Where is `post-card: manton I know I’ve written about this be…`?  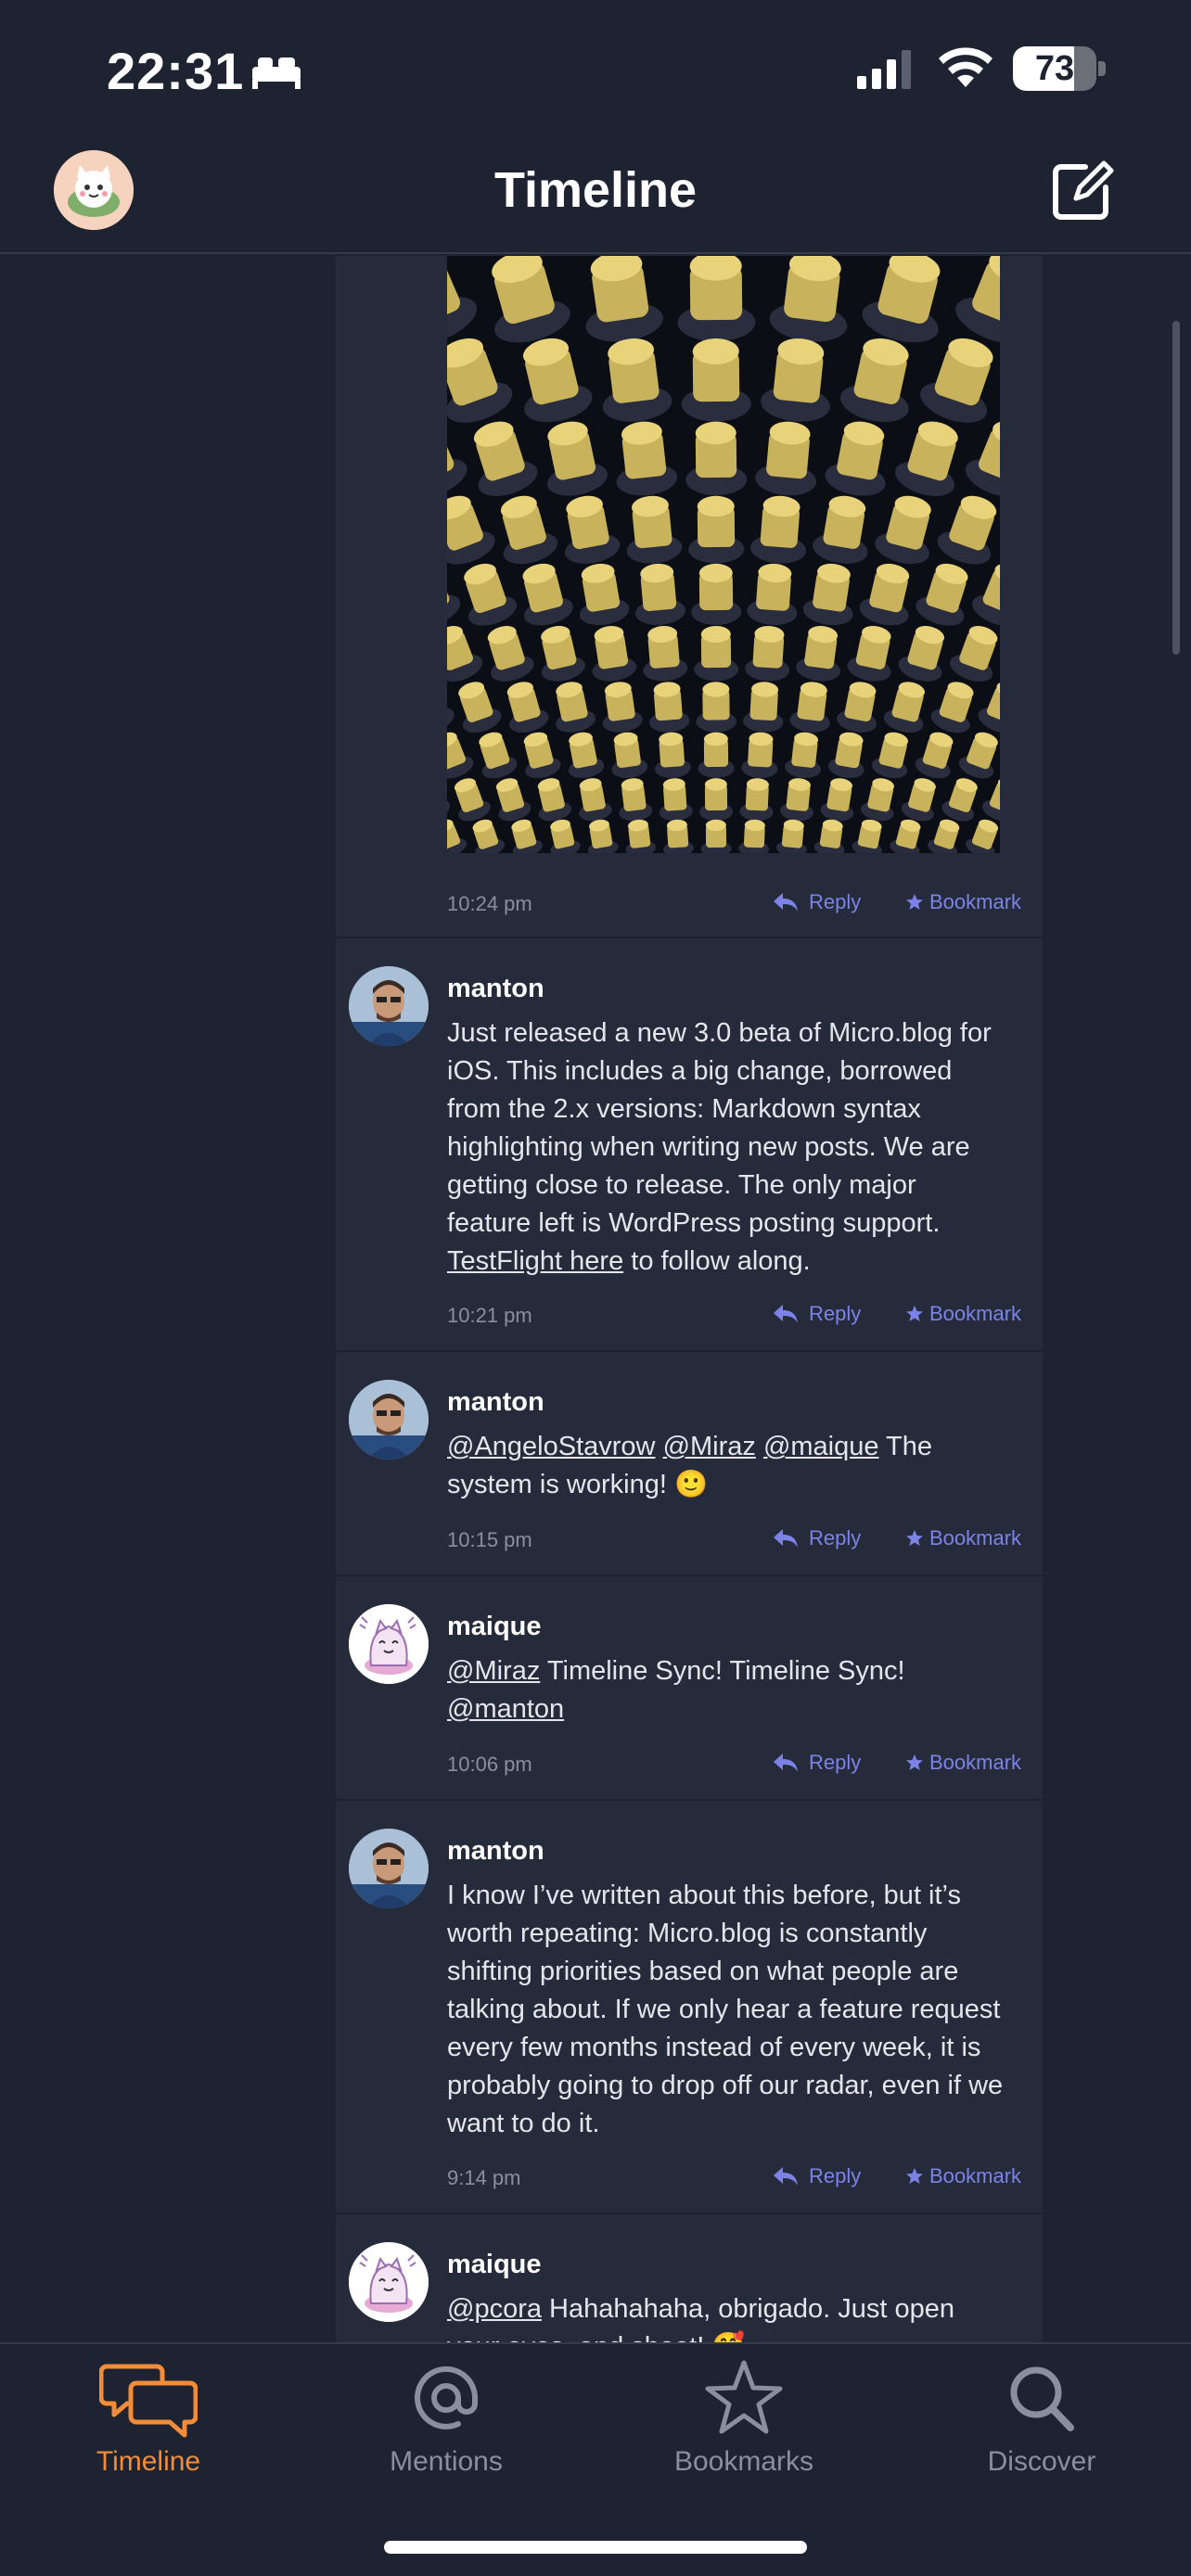 post-card: manton I know I’ve written about this be… is located at coordinates (689, 2007).